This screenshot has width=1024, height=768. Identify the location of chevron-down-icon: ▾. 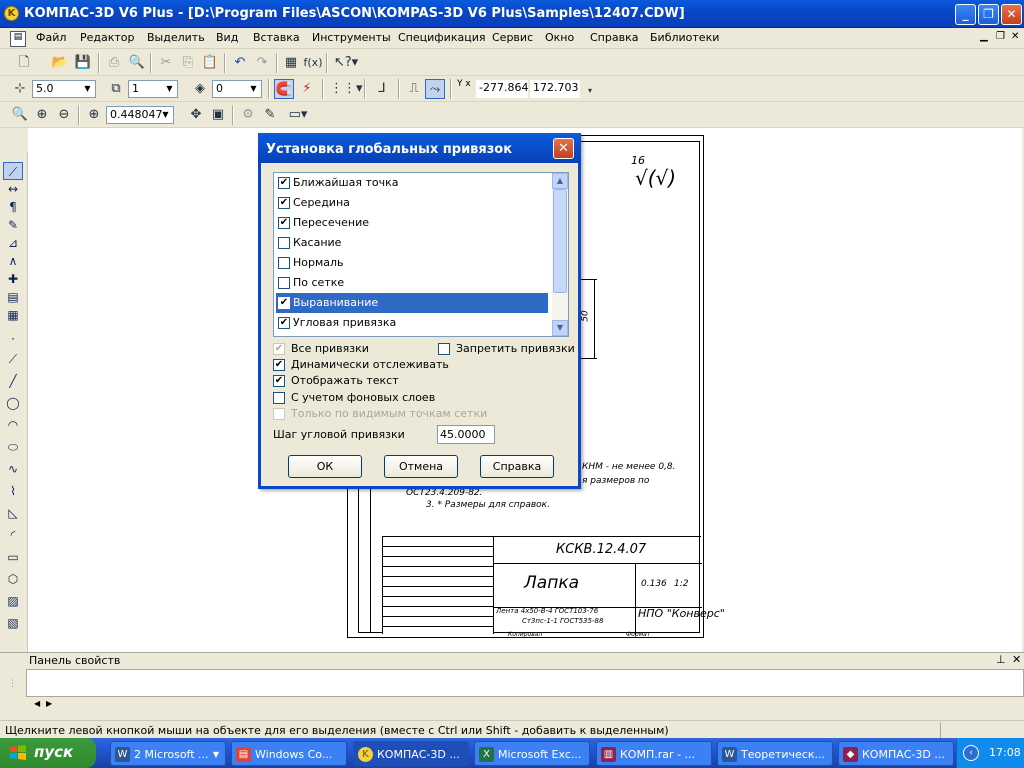
(590, 91).